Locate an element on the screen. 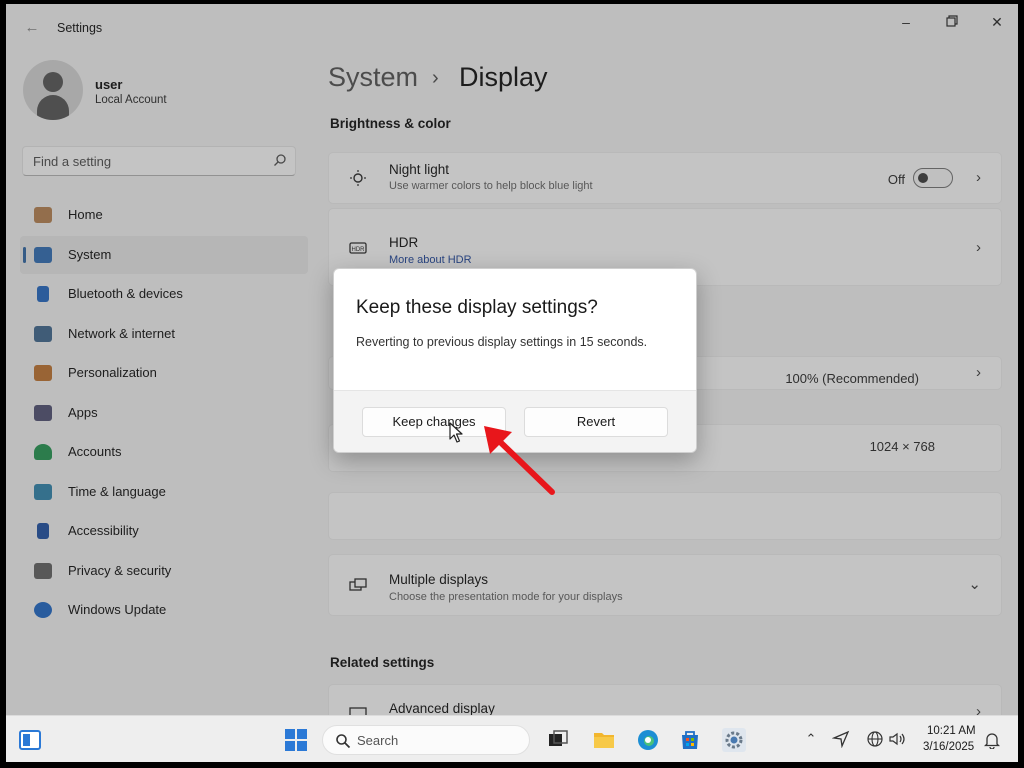  taskbar: Search ⌃ 10:21 AM 3/16/2025 is located at coordinates (512, 738).